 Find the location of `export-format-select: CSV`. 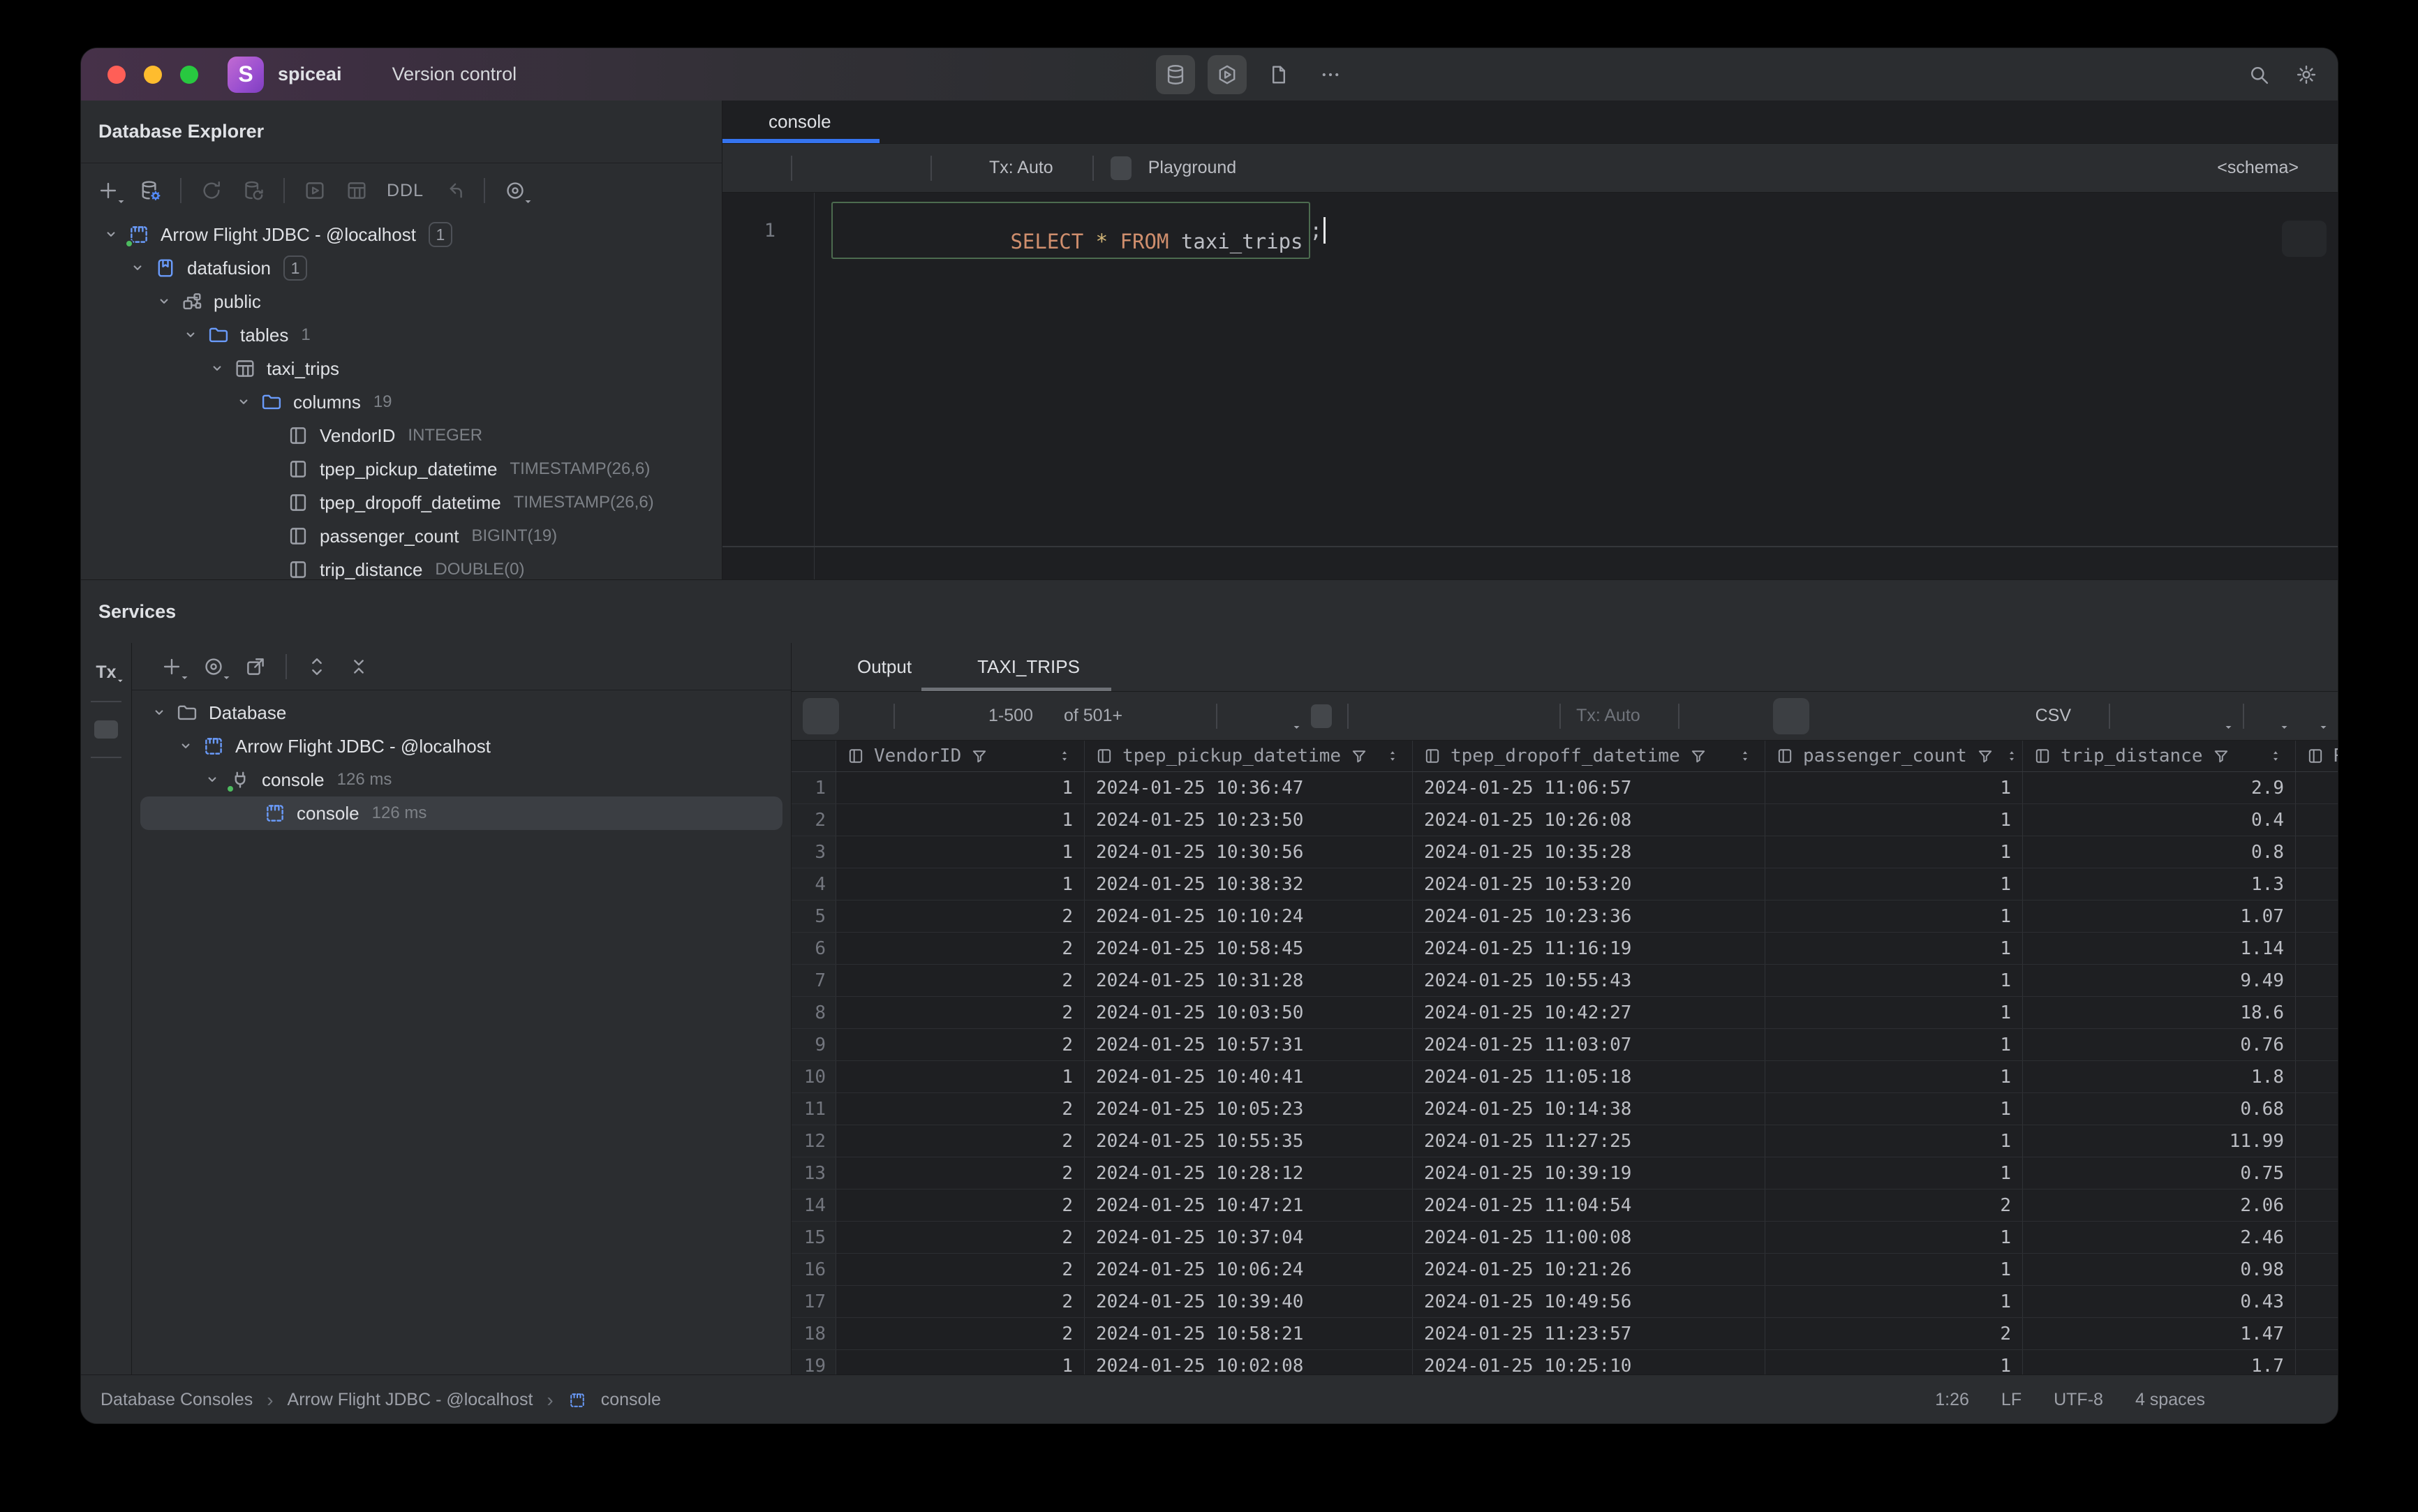

export-format-select: CSV is located at coordinates (2064, 716).